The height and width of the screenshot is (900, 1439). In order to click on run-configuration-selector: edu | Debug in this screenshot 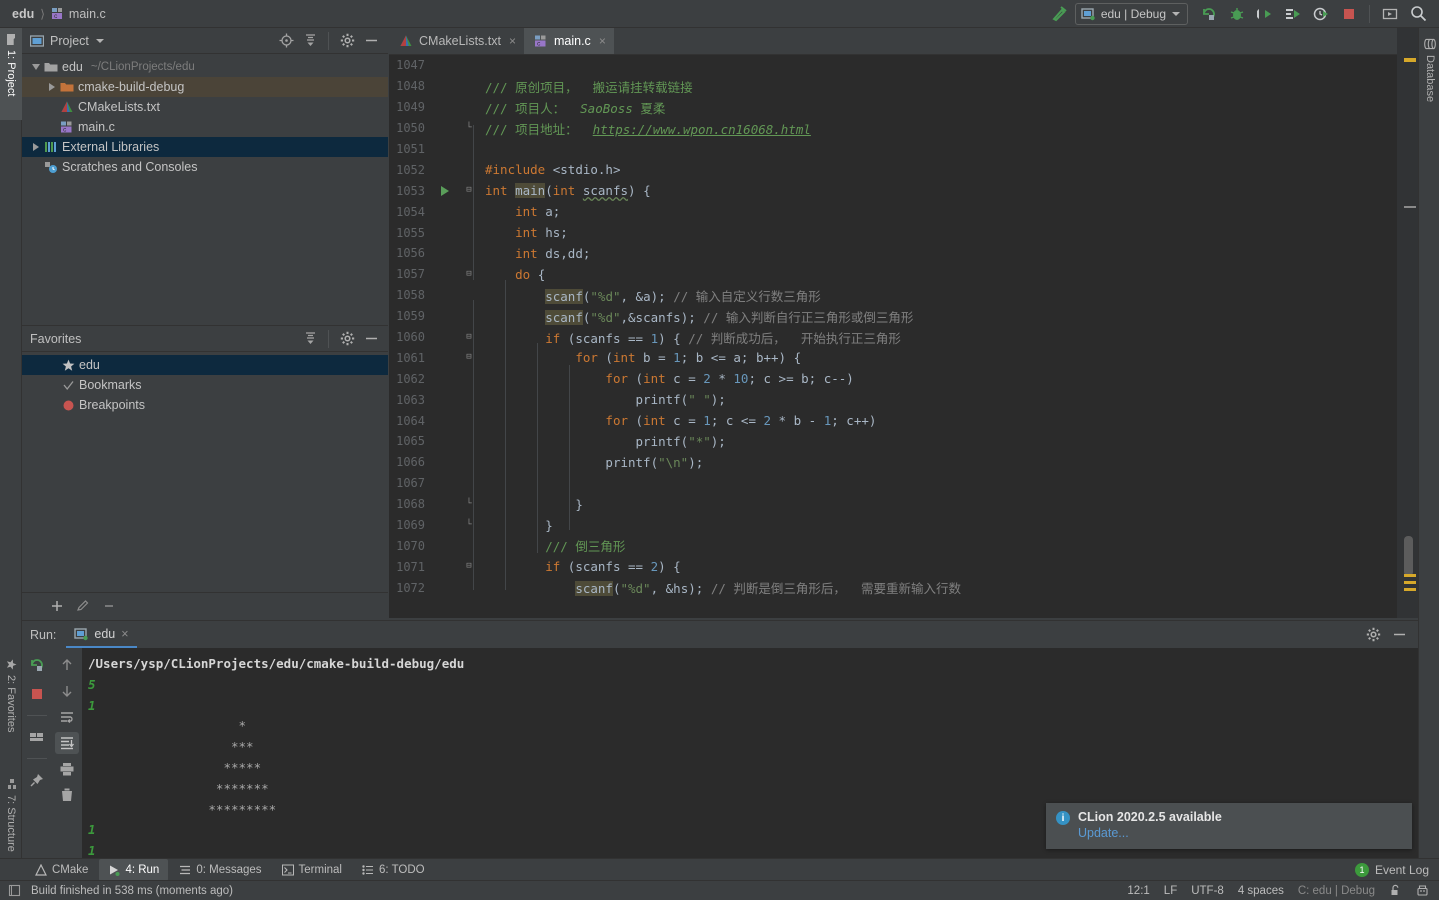, I will do `click(1131, 13)`.